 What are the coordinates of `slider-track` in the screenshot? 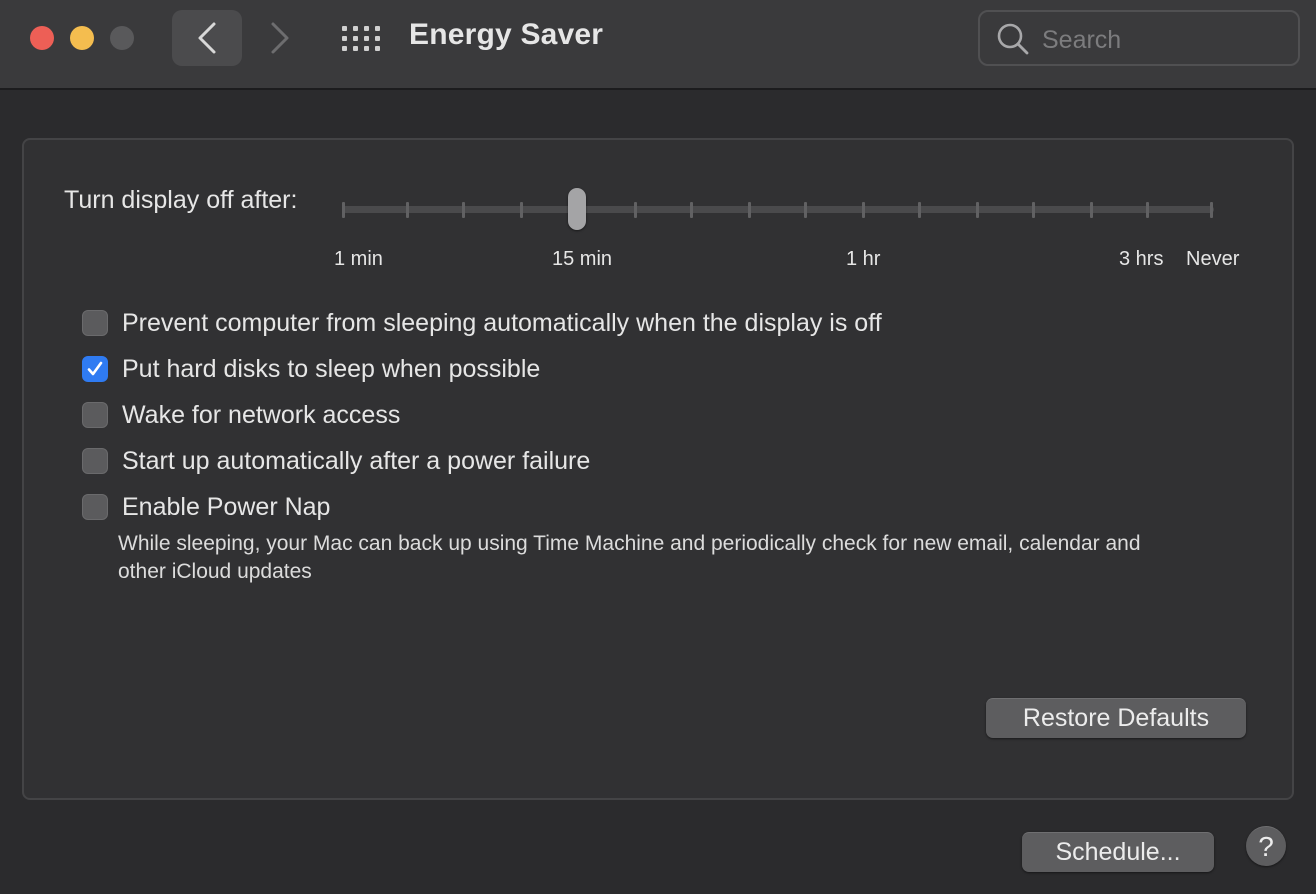 It's located at (778, 209).